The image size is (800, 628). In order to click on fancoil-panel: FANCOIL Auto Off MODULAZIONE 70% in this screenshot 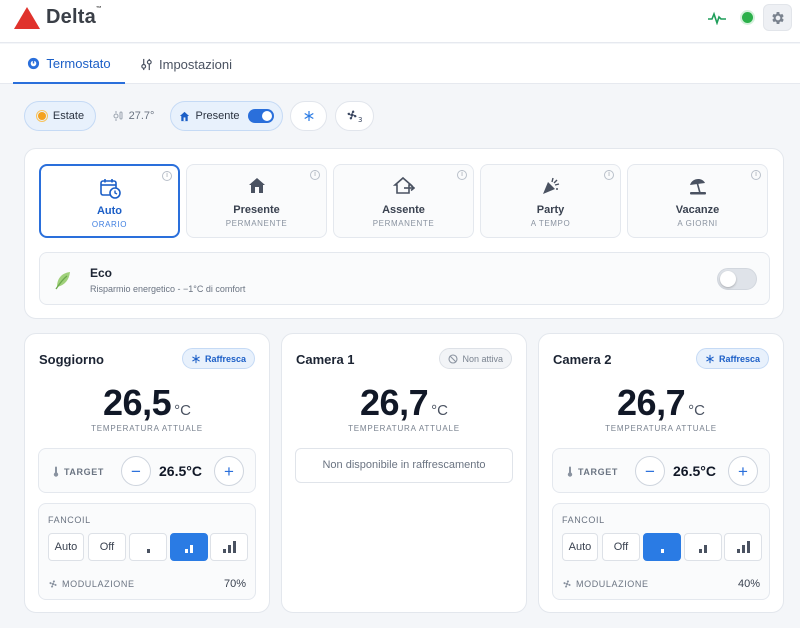, I will do `click(147, 551)`.